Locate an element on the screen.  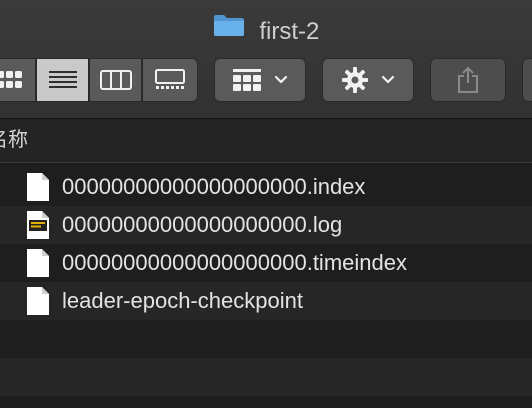
column-header: 名称 is located at coordinates (266, 141).